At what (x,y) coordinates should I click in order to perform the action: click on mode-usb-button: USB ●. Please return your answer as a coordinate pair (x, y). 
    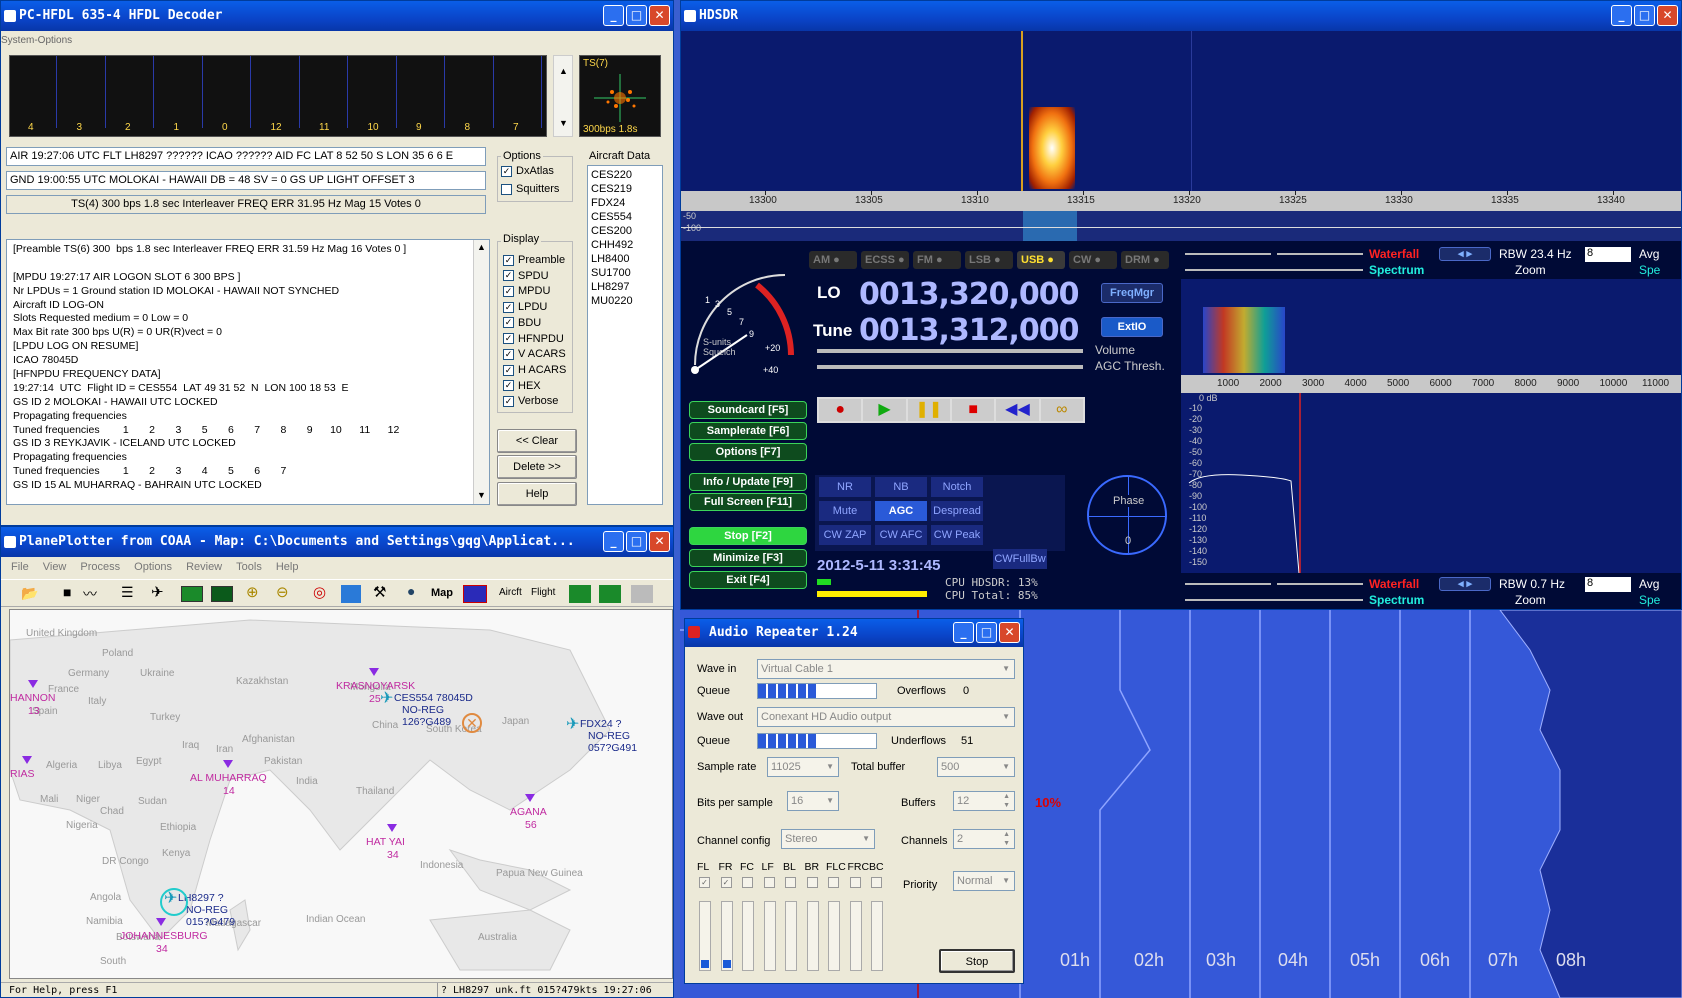
    Looking at the image, I should click on (1041, 260).